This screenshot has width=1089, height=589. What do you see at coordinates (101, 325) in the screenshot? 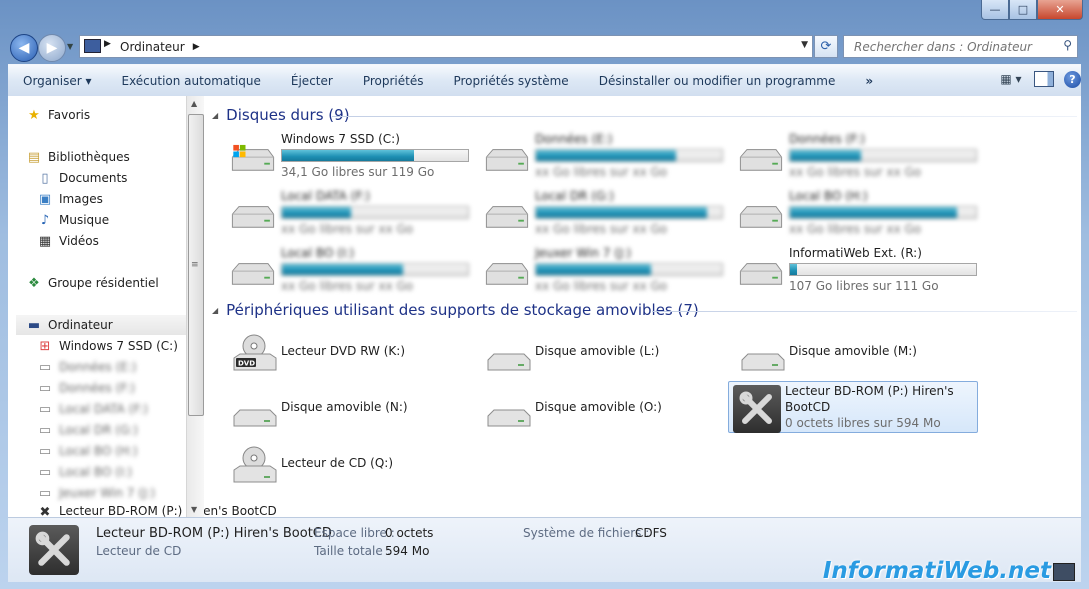
I see `nav-ordinateur: ▬ Ordinateur` at bounding box center [101, 325].